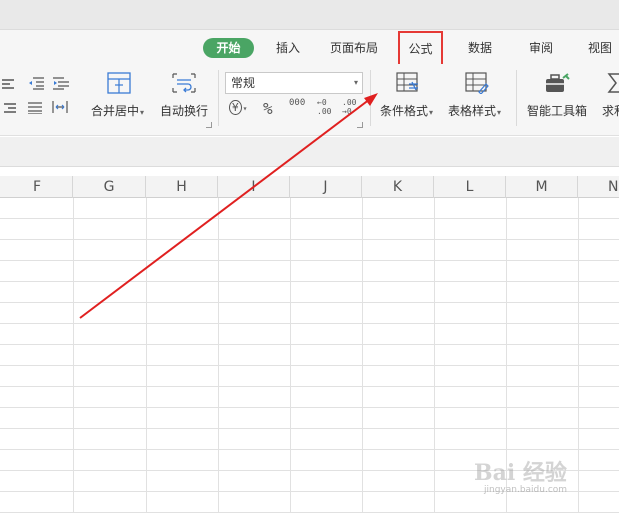 This screenshot has height=513, width=619. What do you see at coordinates (182, 187) in the screenshot?
I see `column-header: H` at bounding box center [182, 187].